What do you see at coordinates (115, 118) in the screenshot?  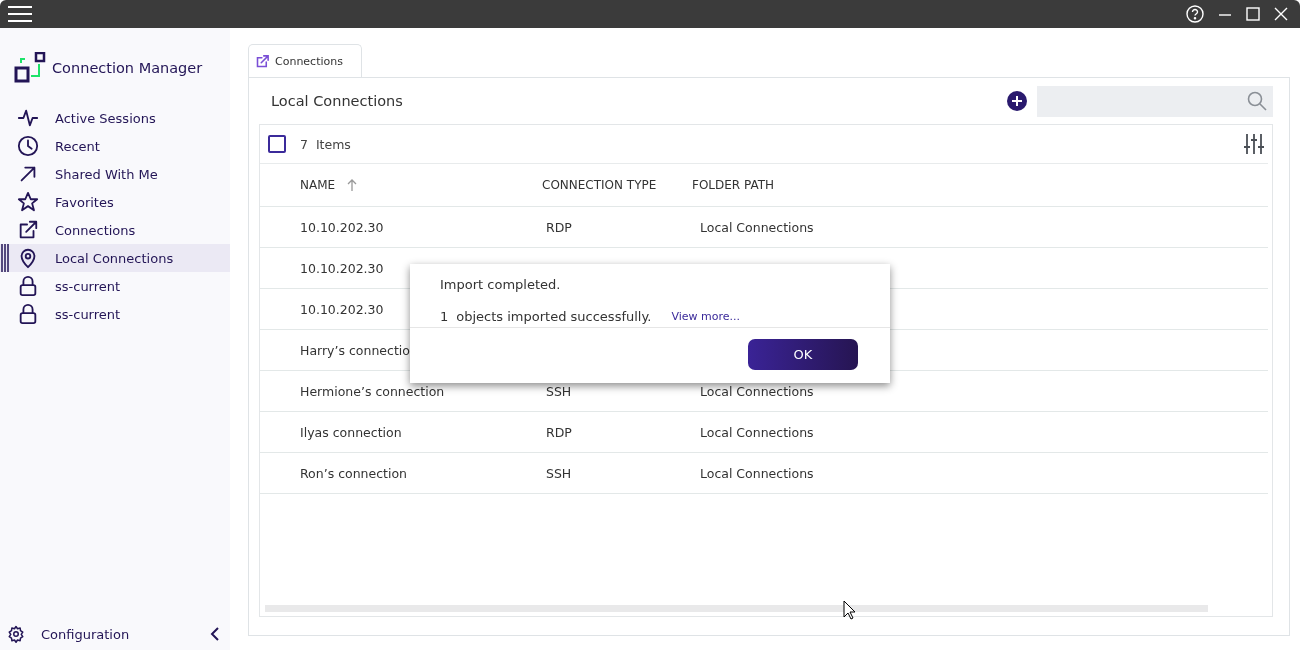 I see `sidebar-item: Active Sessions` at bounding box center [115, 118].